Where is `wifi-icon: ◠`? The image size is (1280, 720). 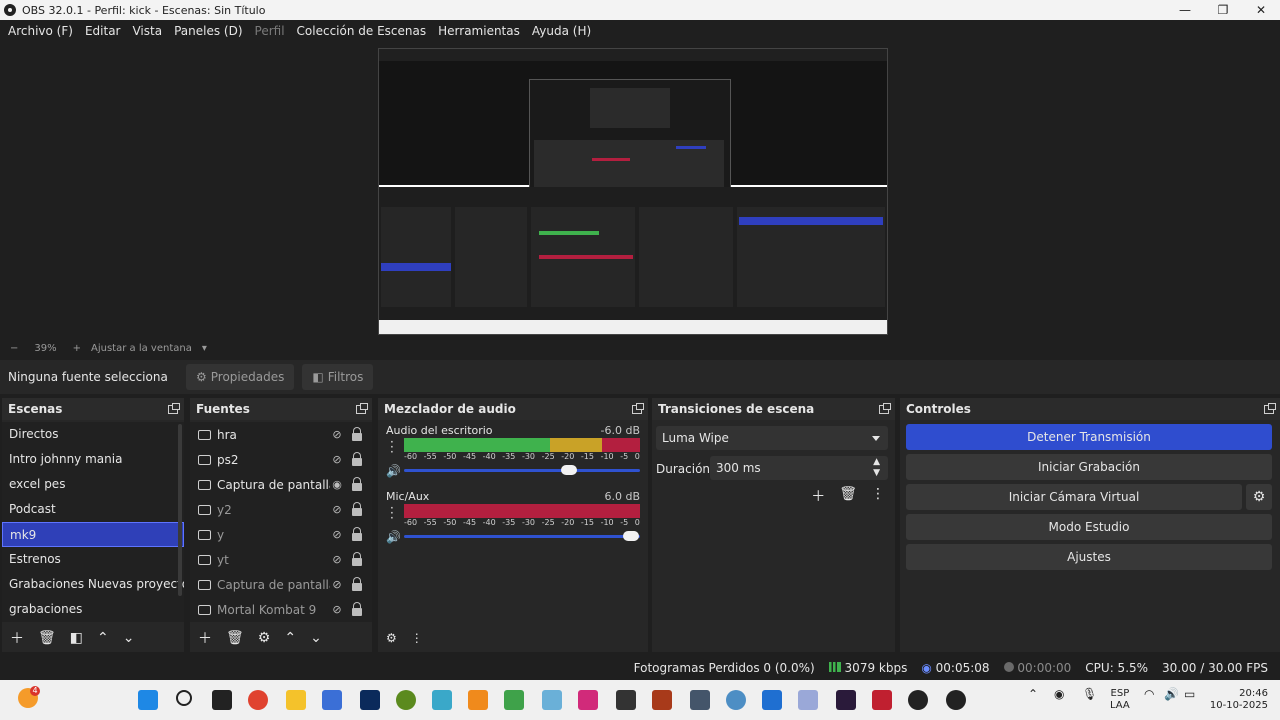
wifi-icon: ◠ is located at coordinates (1149, 694).